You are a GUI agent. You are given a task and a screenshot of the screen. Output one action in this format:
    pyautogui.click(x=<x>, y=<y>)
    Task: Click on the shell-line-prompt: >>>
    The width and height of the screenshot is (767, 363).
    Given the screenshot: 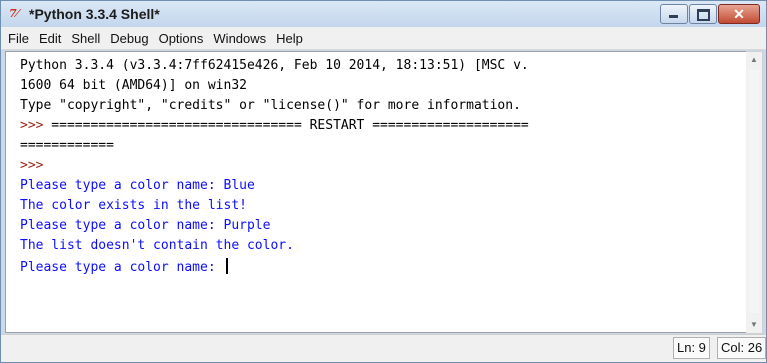 What is the action you would take?
    pyautogui.click(x=31, y=166)
    